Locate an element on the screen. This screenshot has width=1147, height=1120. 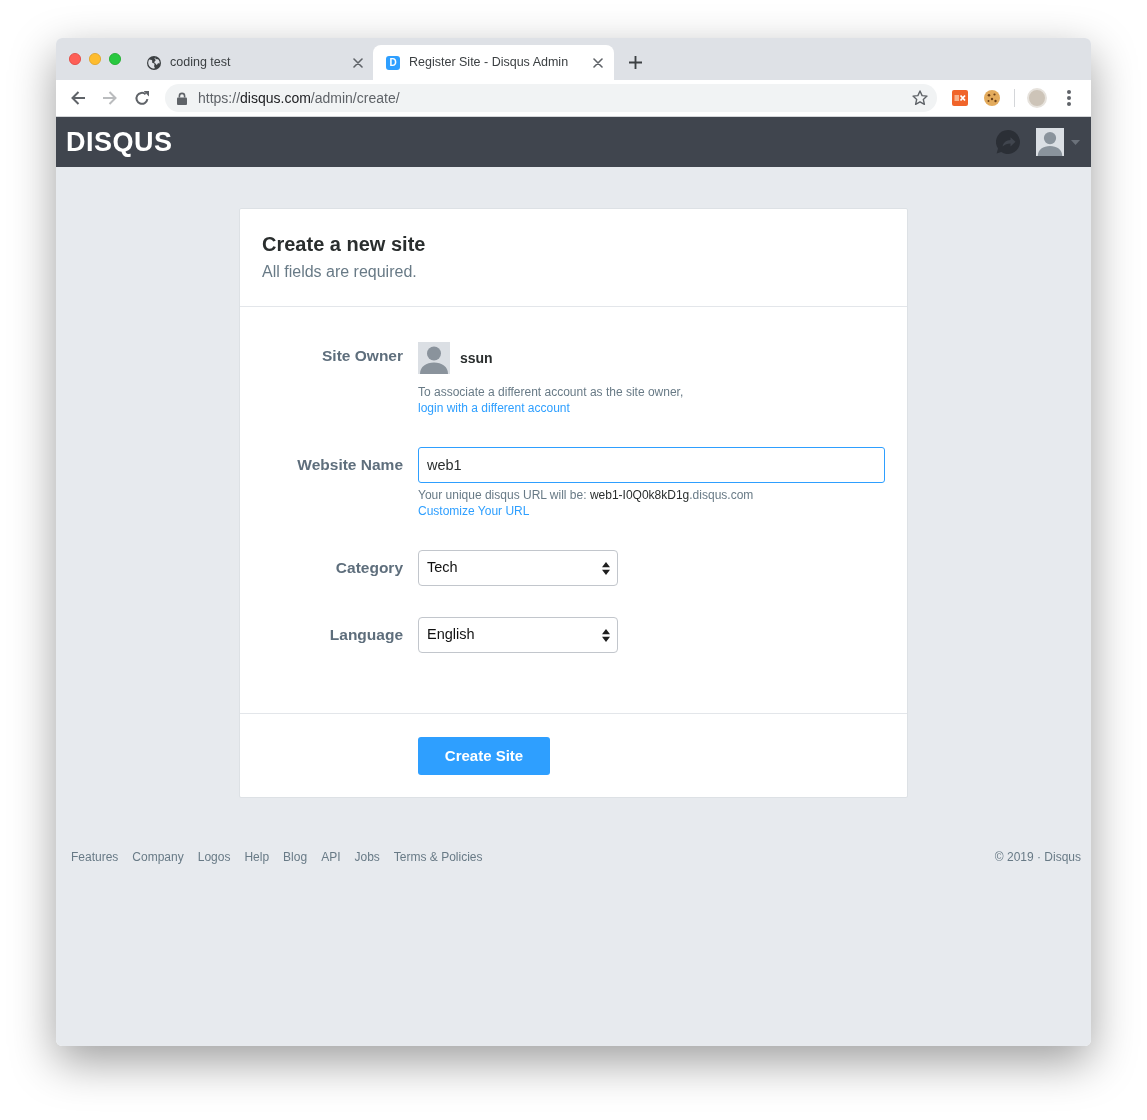
card-title: Create a new site is located at coordinates (344, 244).